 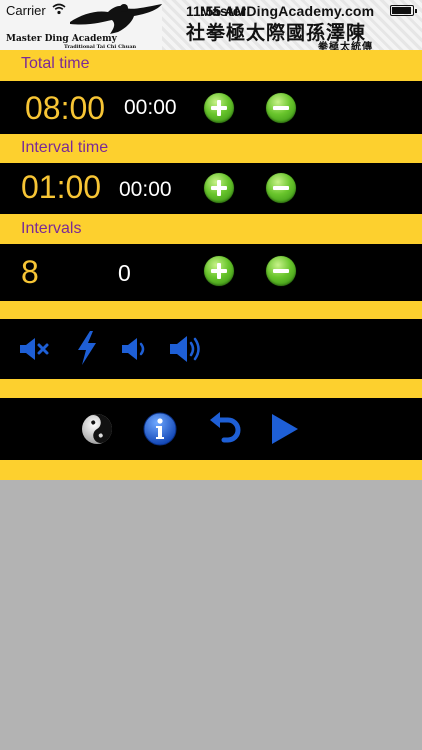 I want to click on total-time-value: 08:00, so click(x=65, y=108).